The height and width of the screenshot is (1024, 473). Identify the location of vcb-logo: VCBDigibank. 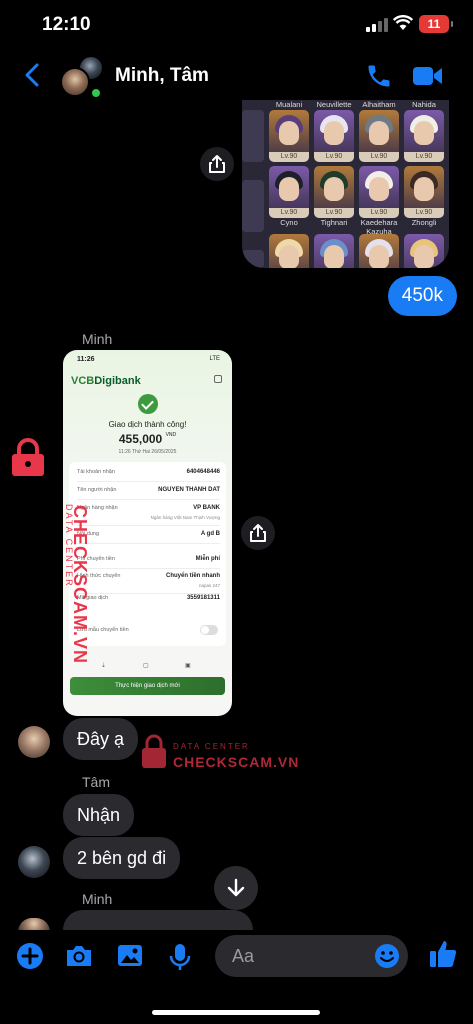
(106, 381).